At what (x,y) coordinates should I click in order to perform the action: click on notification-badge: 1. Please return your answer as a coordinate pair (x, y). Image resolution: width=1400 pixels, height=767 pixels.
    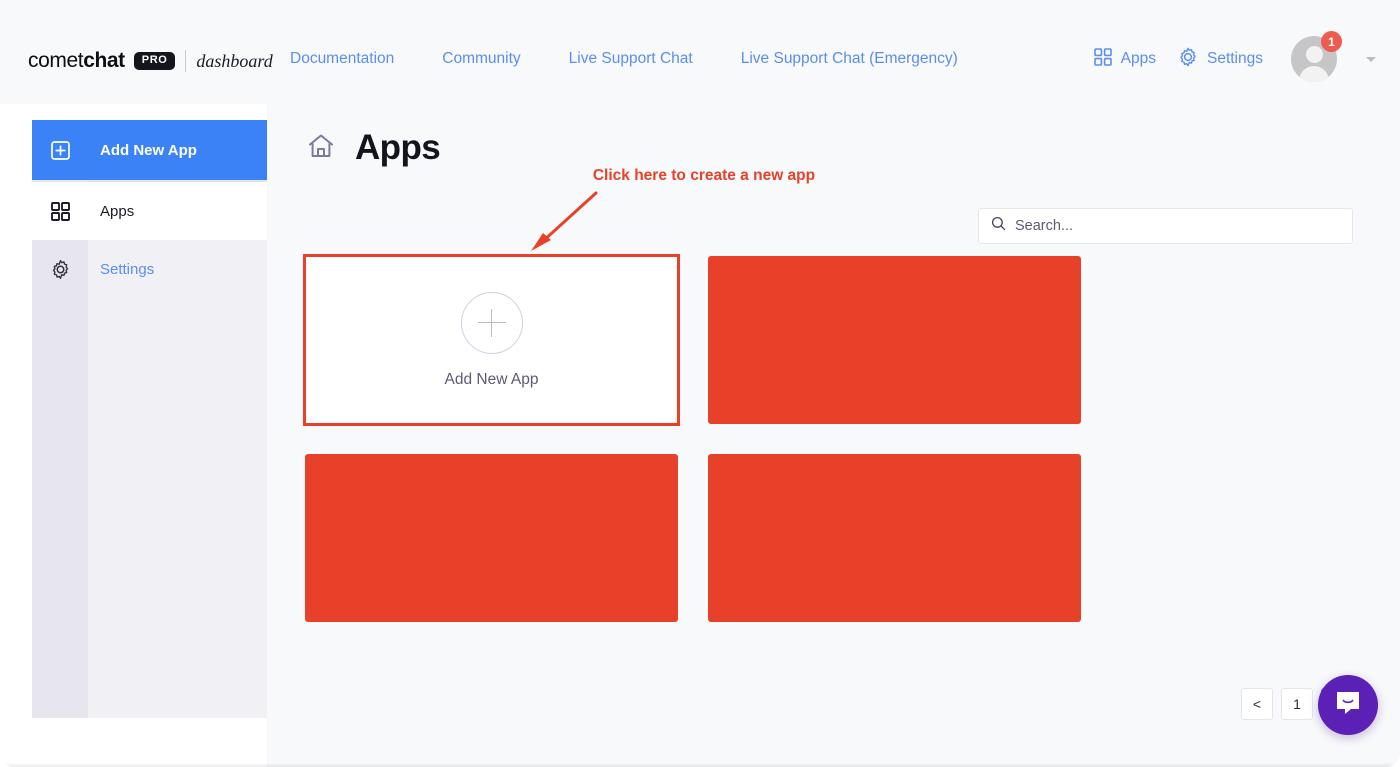
    Looking at the image, I should click on (1331, 41).